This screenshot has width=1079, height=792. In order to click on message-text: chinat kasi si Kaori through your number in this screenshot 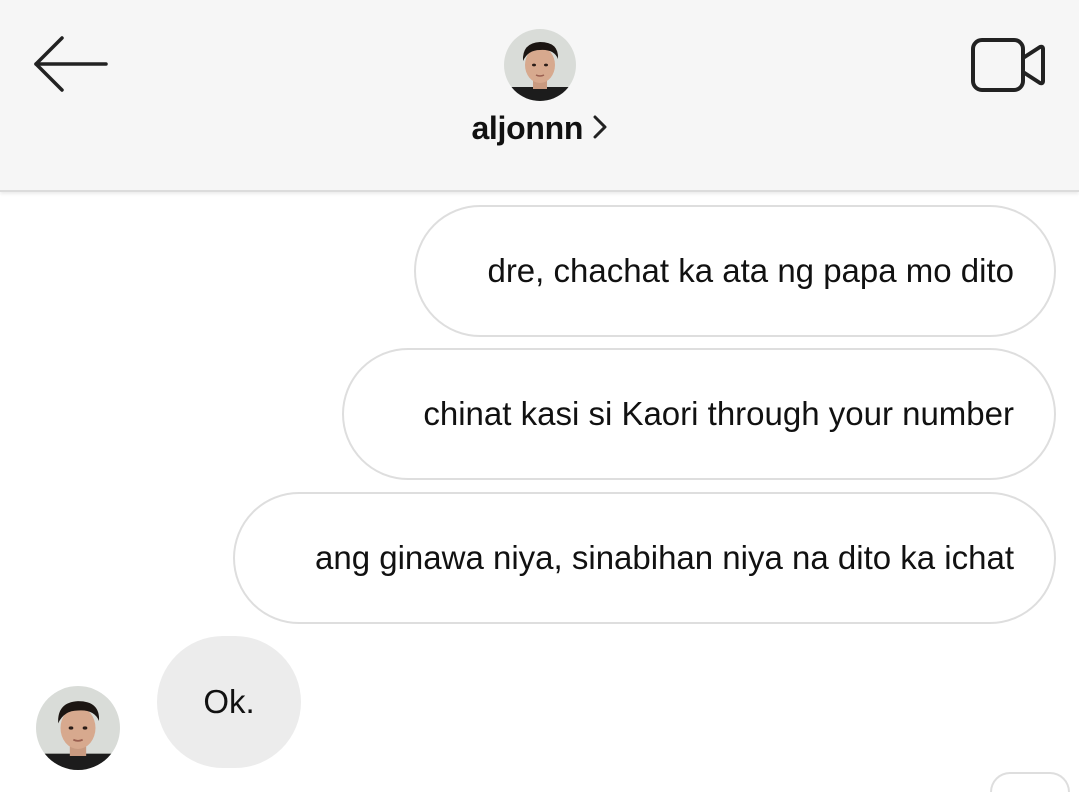, I will do `click(718, 413)`.